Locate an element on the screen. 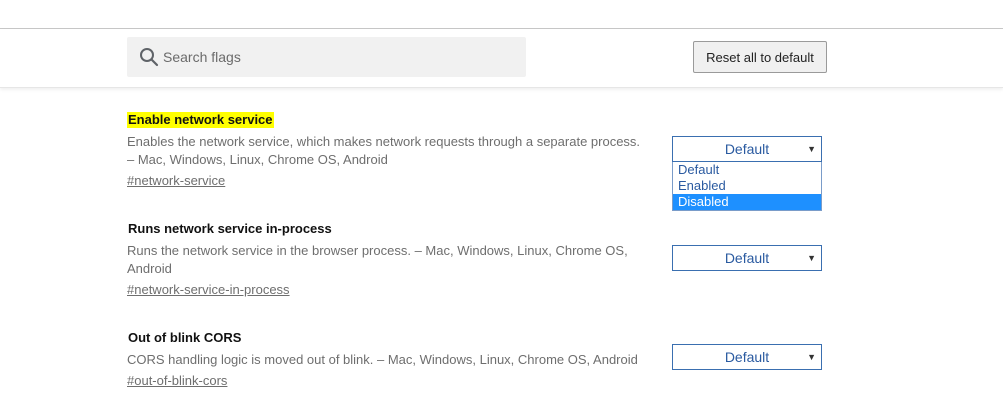  header-bar: Reset all to default is located at coordinates (501, 58).